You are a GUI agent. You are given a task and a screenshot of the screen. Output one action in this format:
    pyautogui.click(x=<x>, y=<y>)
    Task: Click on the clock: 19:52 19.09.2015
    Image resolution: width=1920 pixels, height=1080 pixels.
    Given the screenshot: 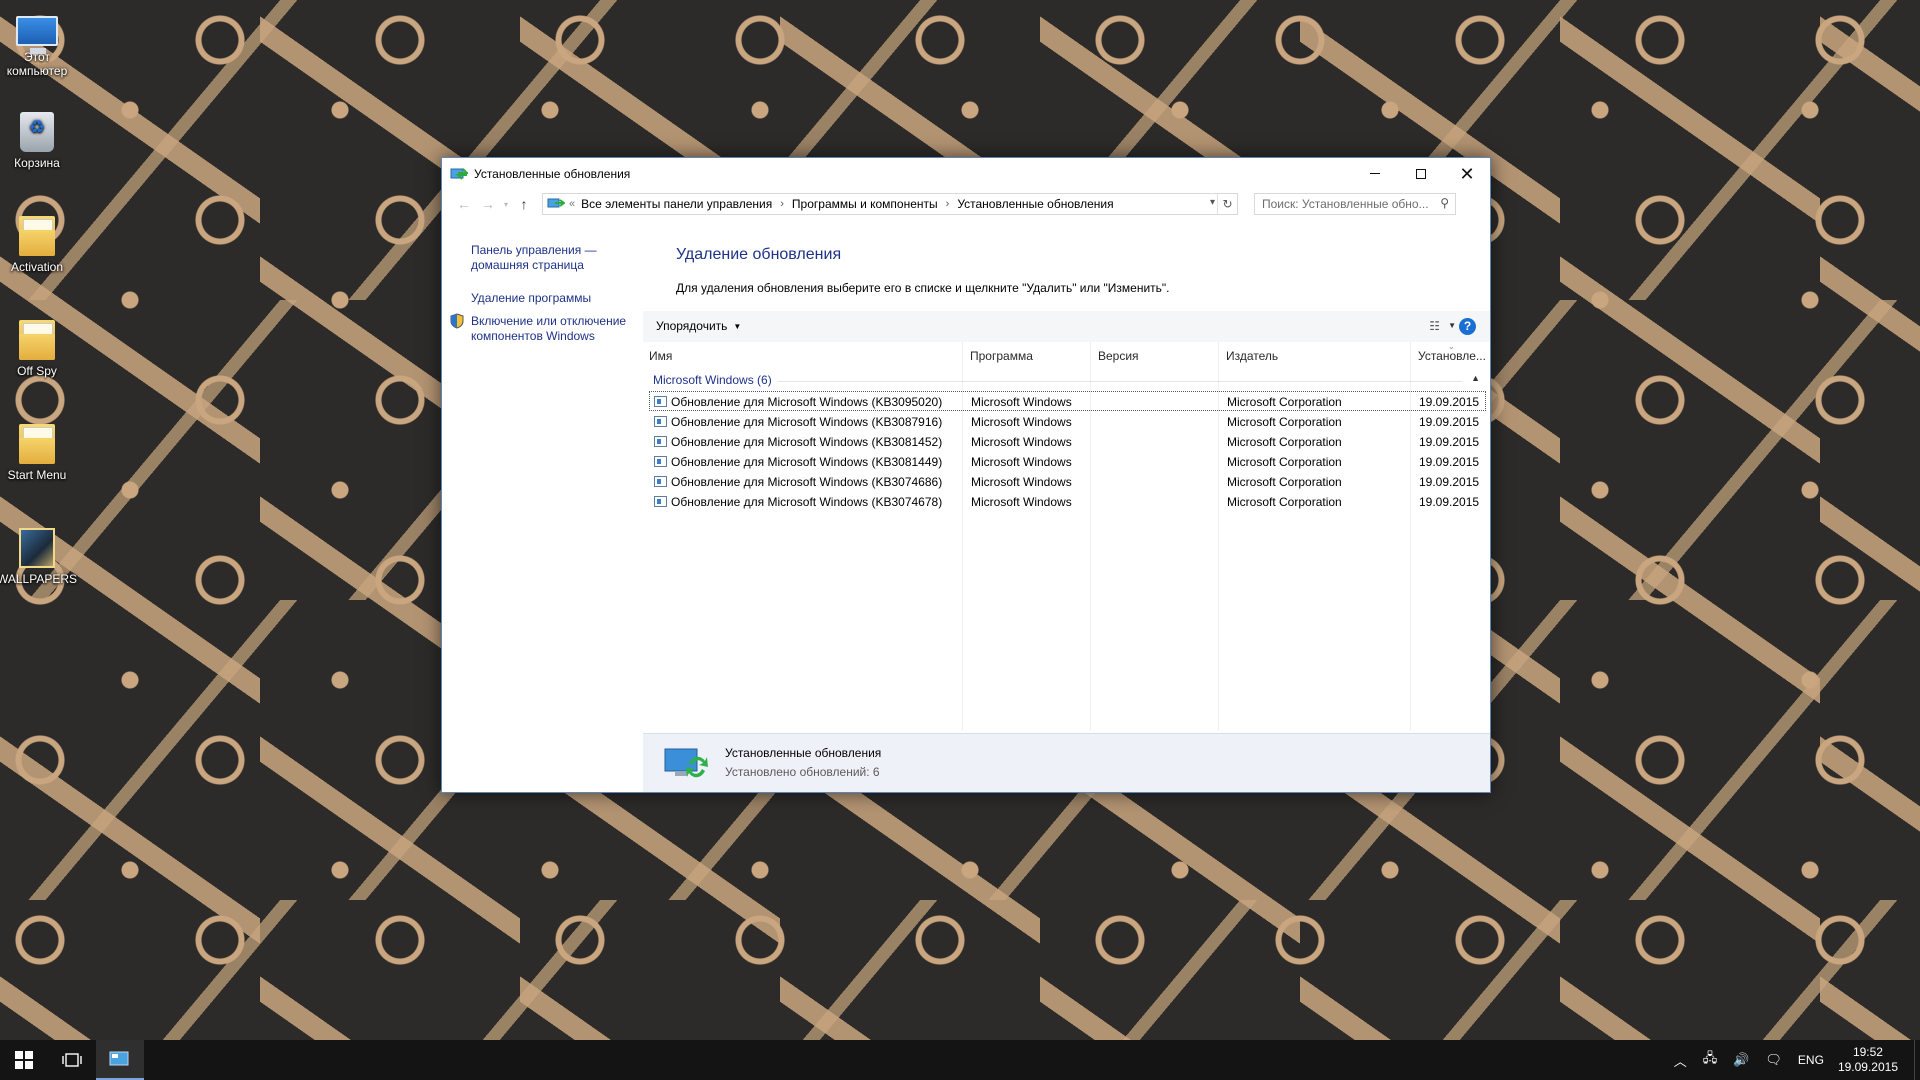 What is the action you would take?
    pyautogui.click(x=1868, y=1060)
    